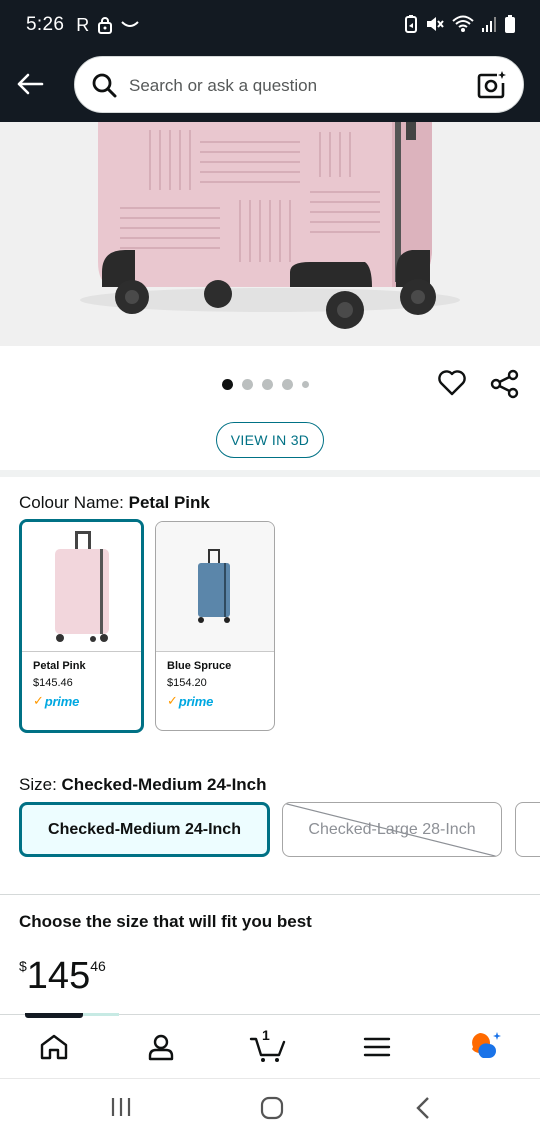 Image resolution: width=540 pixels, height=1140 pixels. I want to click on size-option-medium: Checked-Medium 24-Inch, so click(144, 829).